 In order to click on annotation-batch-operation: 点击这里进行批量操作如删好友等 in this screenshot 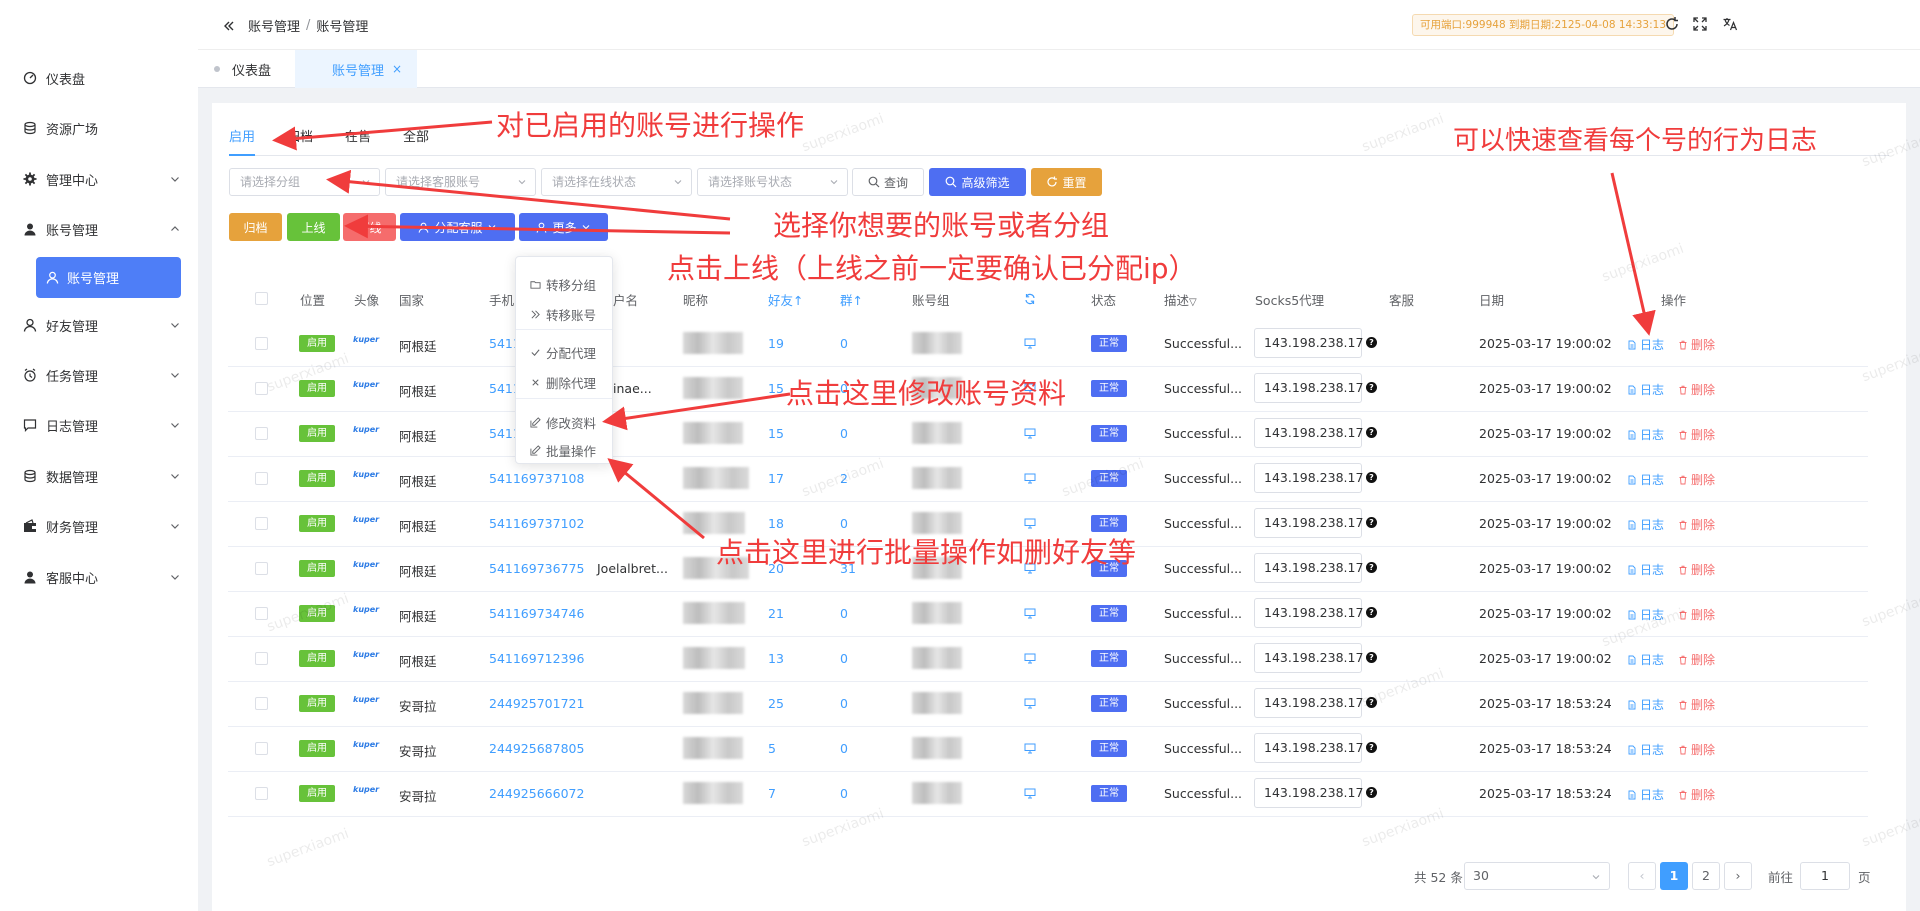, I will do `click(926, 552)`.